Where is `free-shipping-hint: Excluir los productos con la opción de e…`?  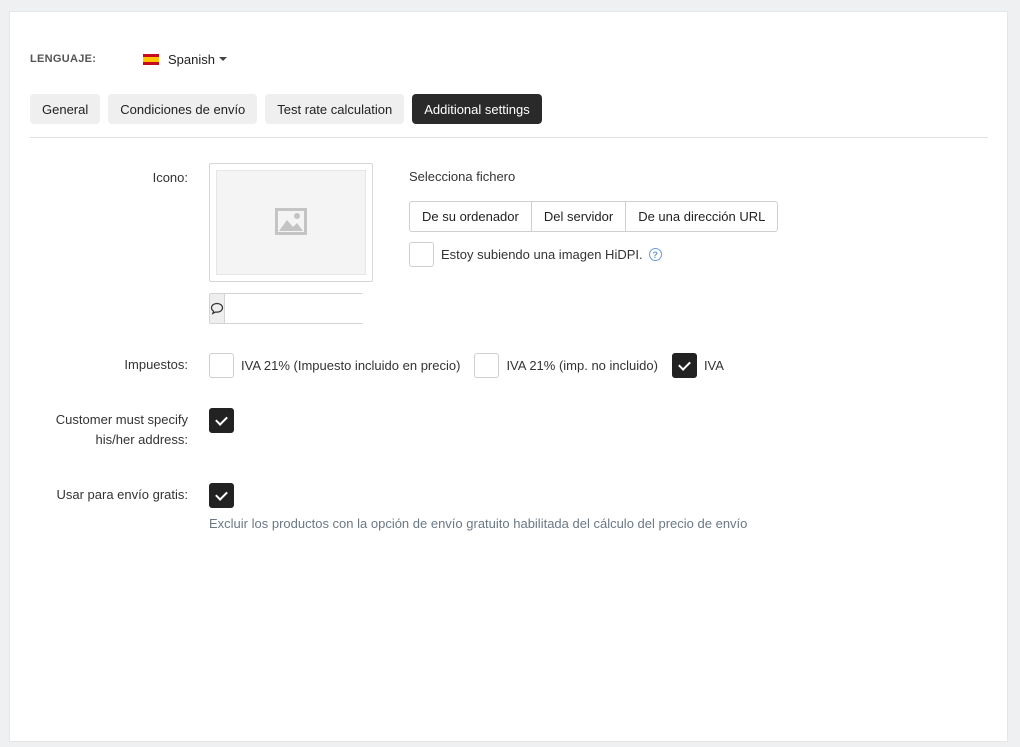
free-shipping-hint: Excluir los productos con la opción de e… is located at coordinates (478, 523).